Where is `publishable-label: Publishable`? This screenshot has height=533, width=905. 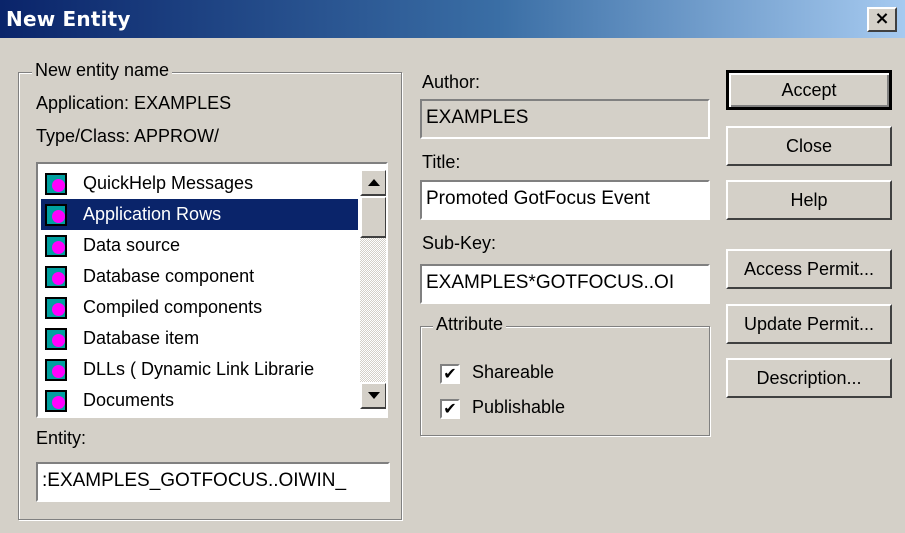
publishable-label: Publishable is located at coordinates (518, 407).